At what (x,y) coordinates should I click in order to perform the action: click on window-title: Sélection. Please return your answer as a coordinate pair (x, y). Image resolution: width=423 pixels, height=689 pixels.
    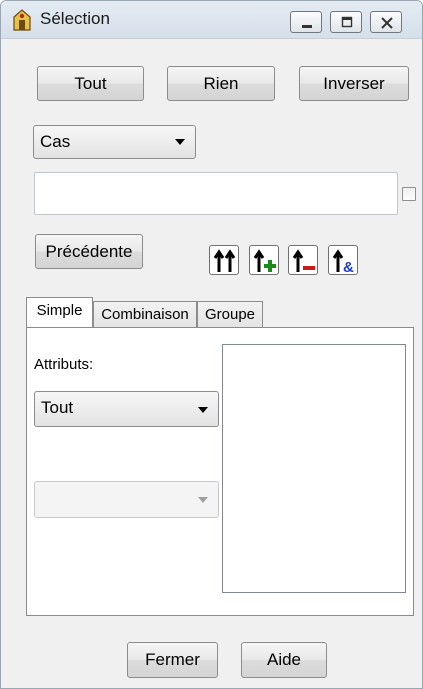
    Looking at the image, I should click on (75, 18).